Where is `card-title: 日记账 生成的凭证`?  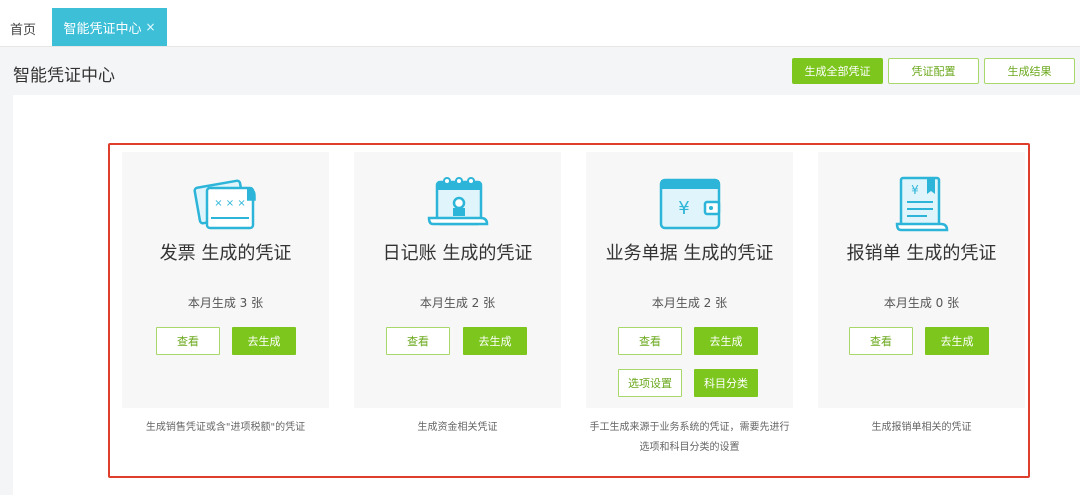 card-title: 日记账 生成的凭证 is located at coordinates (457, 253).